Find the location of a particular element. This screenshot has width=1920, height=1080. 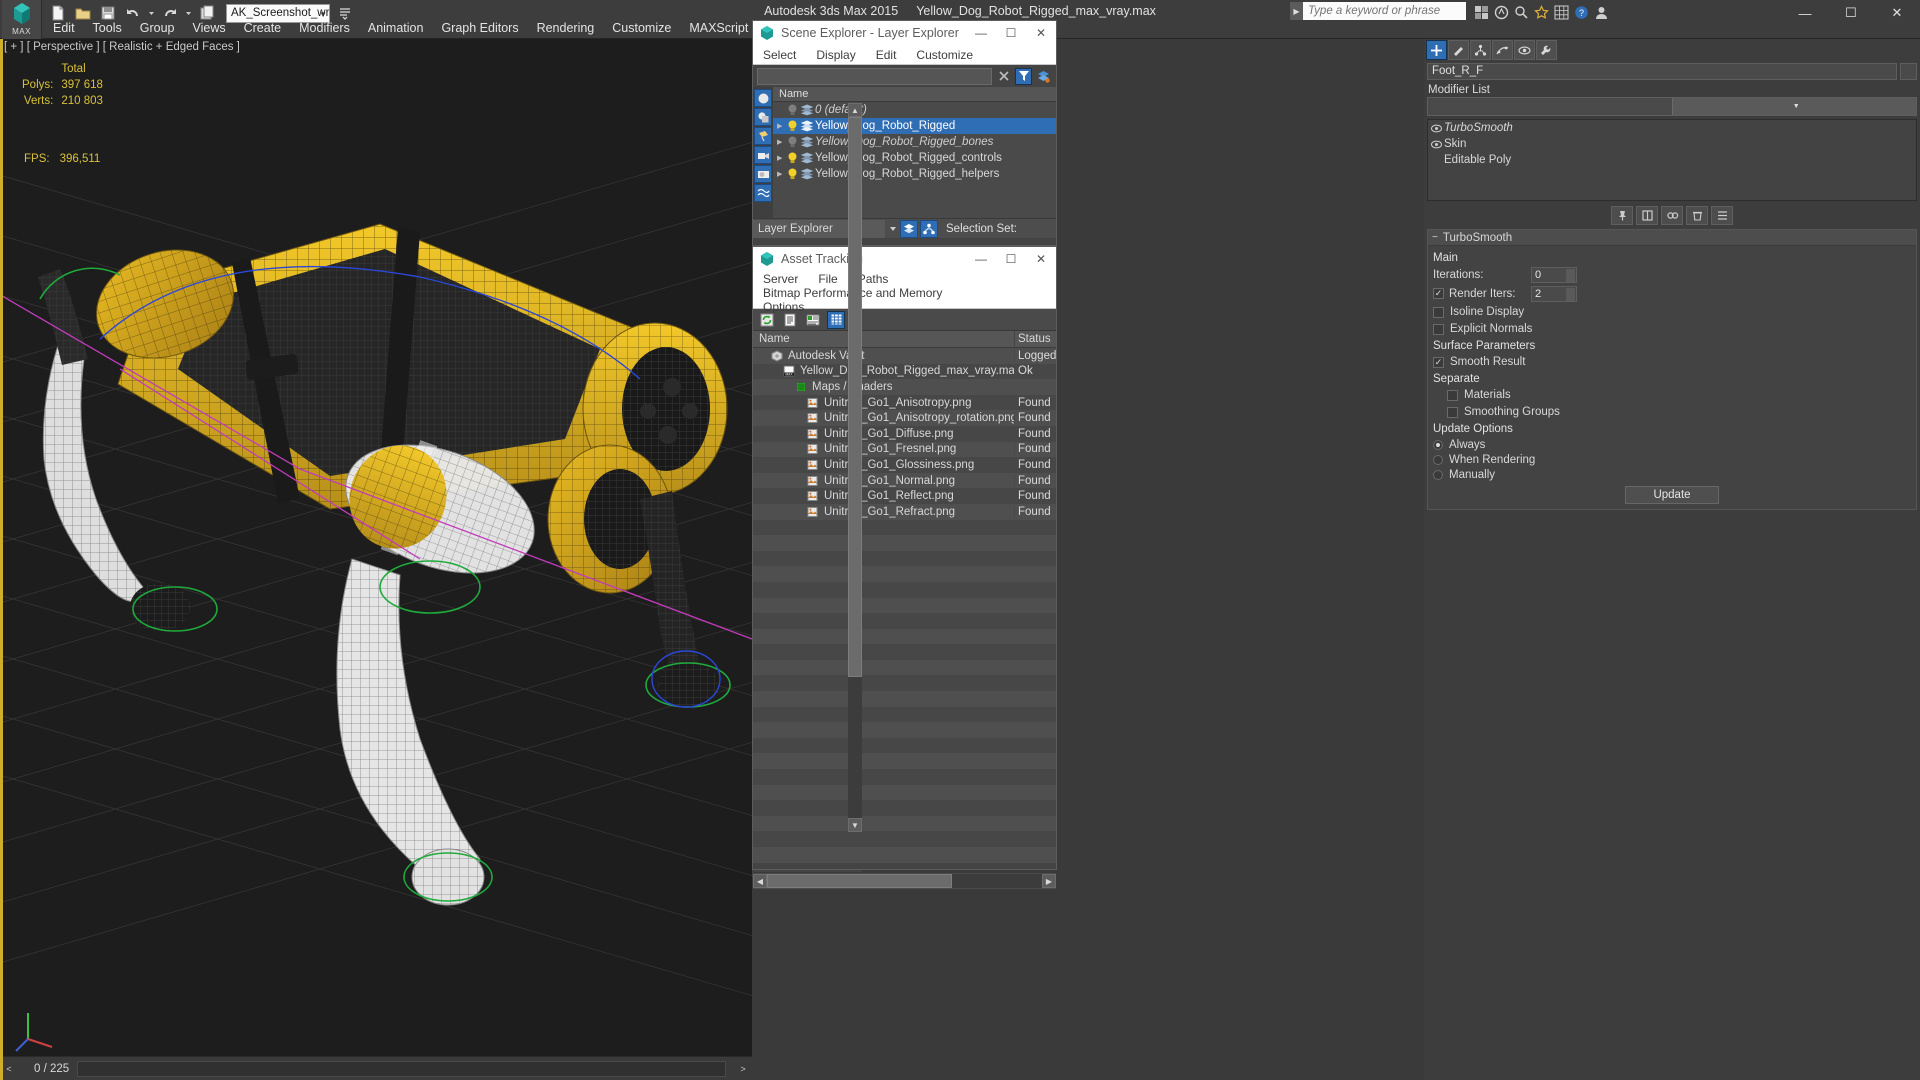

asset-tracking-row: Unitree_Go1_Reflect.png Found is located at coordinates (904, 496).